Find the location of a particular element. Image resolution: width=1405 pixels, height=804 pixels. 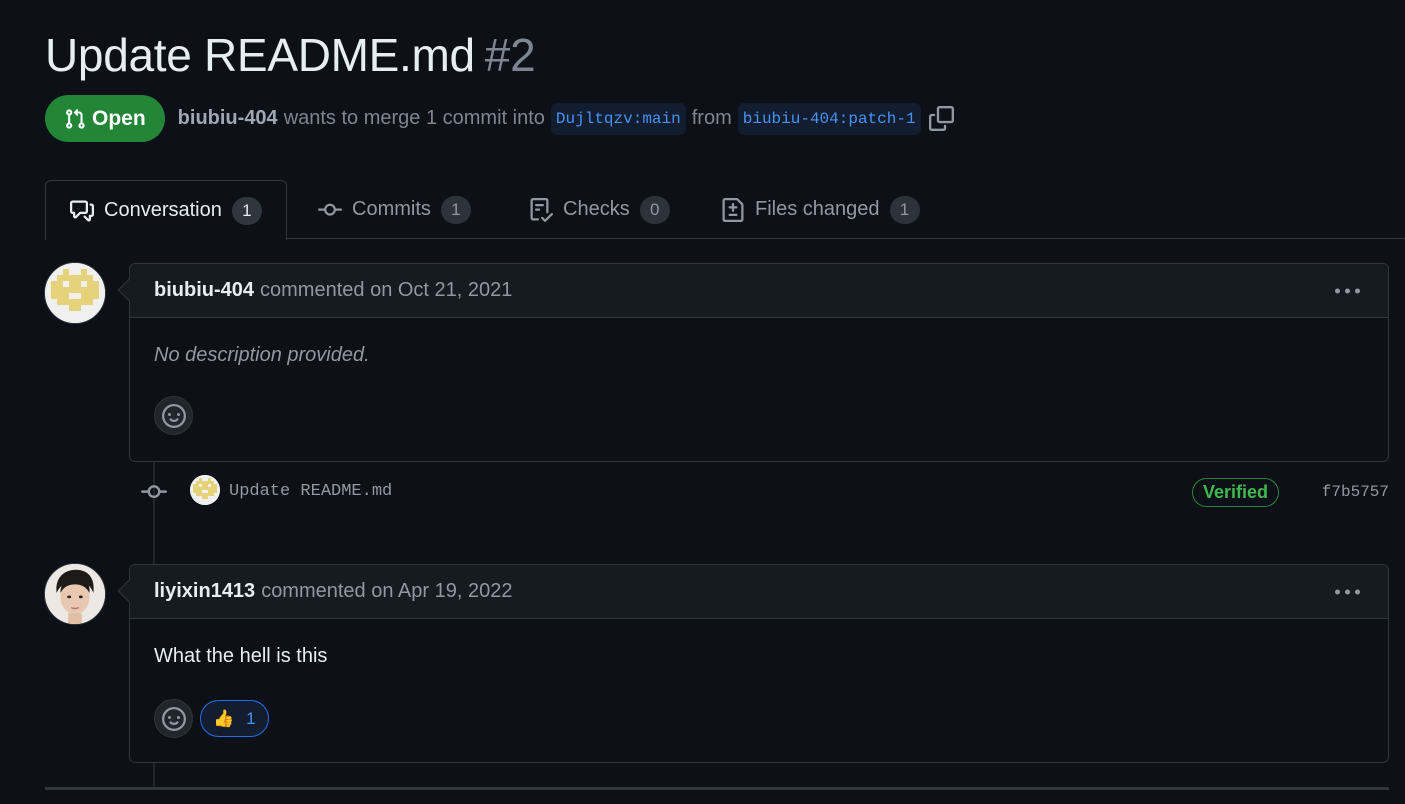

comment-header: biubiu-404 commented on Oct 21, 2021 is located at coordinates (759, 291).